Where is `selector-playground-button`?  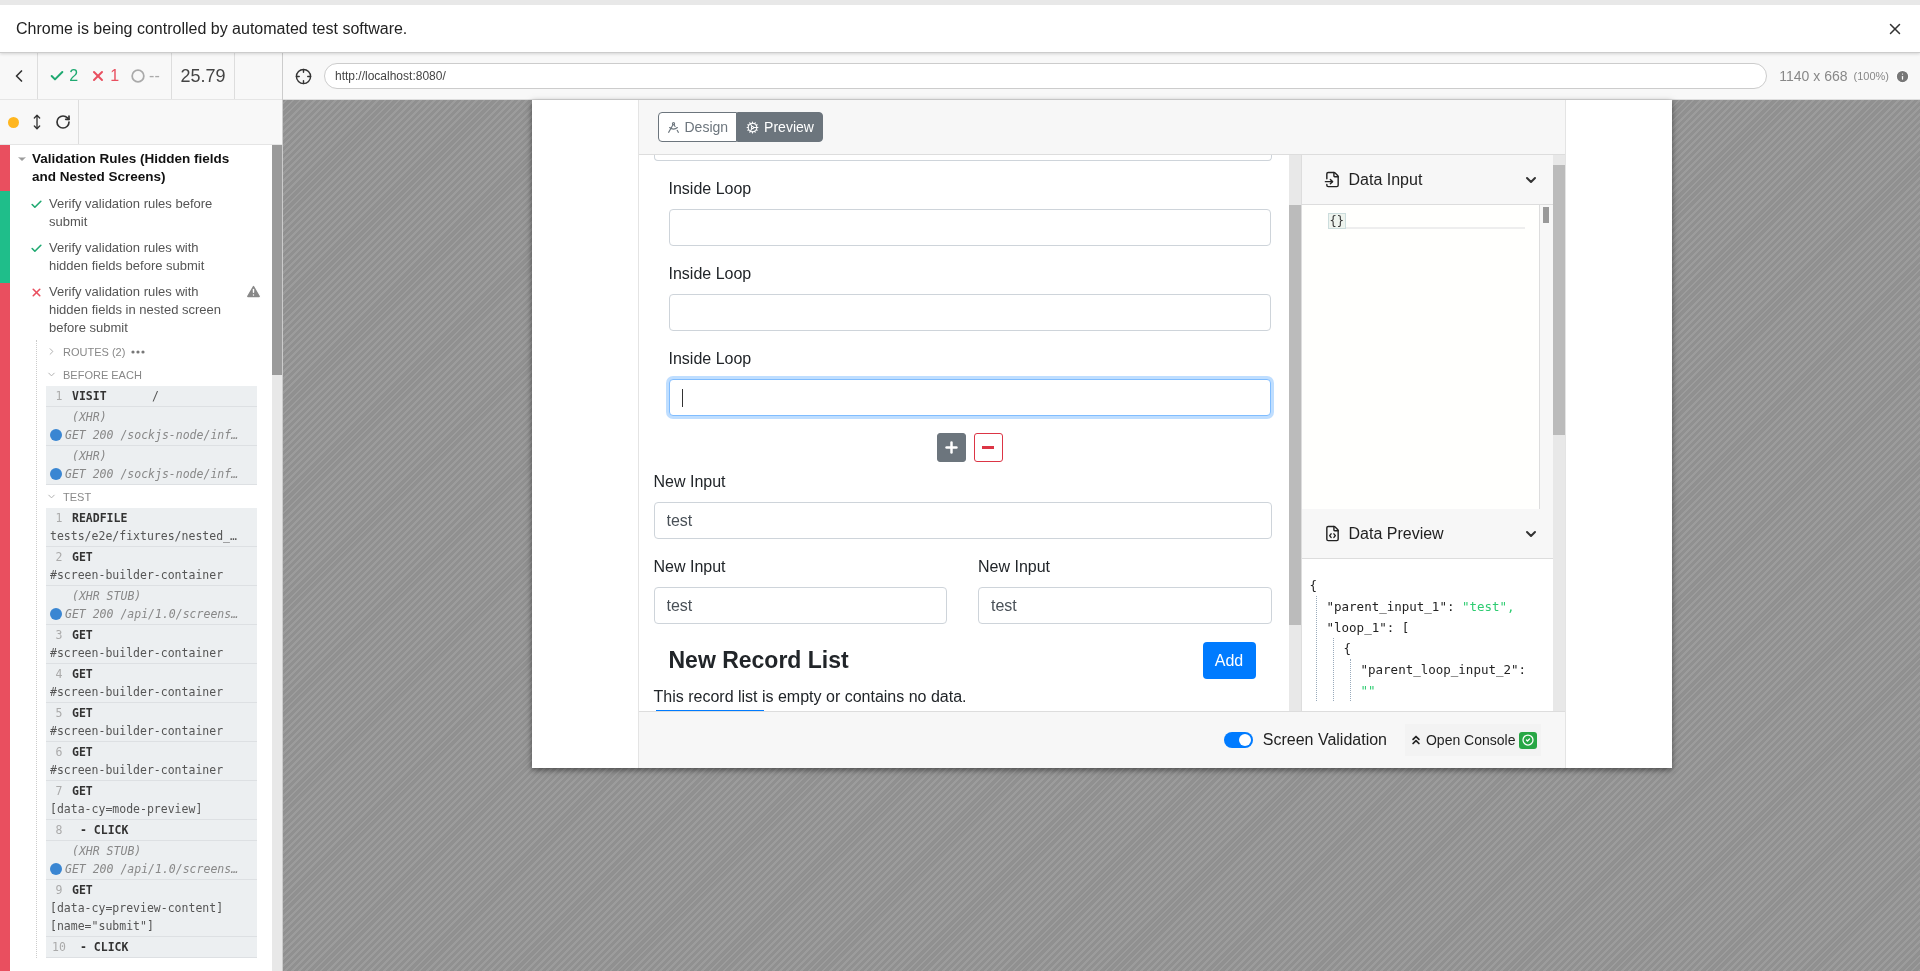 selector-playground-button is located at coordinates (303, 76).